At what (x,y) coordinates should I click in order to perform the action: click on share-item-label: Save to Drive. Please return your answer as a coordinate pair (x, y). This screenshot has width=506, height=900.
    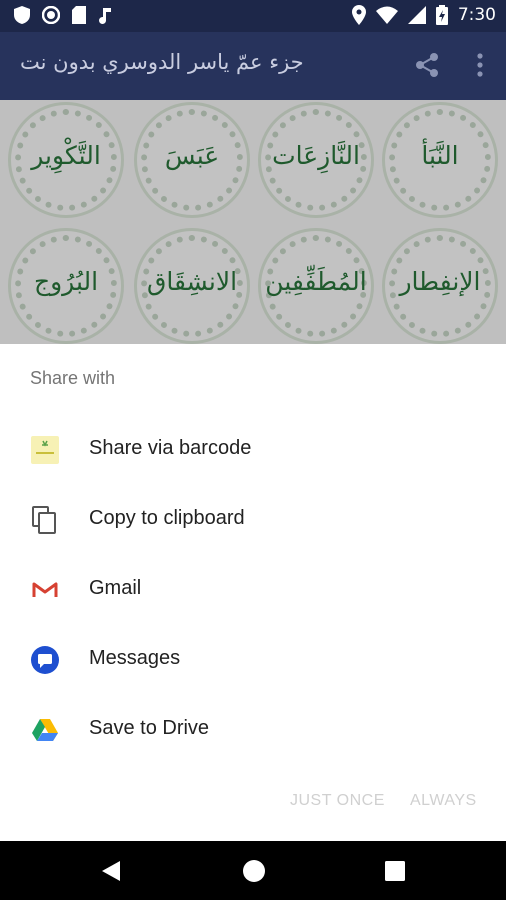
    Looking at the image, I should click on (149, 728).